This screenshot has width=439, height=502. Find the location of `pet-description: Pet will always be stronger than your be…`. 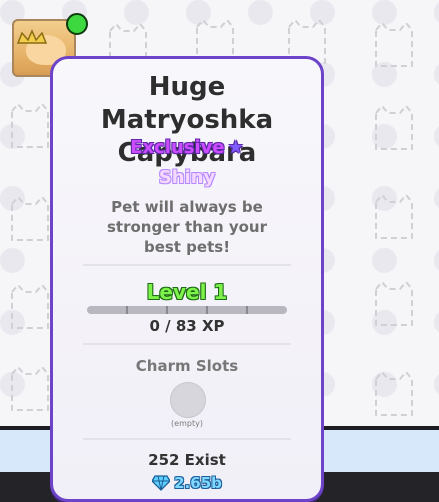

pet-description: Pet will always be stronger than your be… is located at coordinates (187, 227).